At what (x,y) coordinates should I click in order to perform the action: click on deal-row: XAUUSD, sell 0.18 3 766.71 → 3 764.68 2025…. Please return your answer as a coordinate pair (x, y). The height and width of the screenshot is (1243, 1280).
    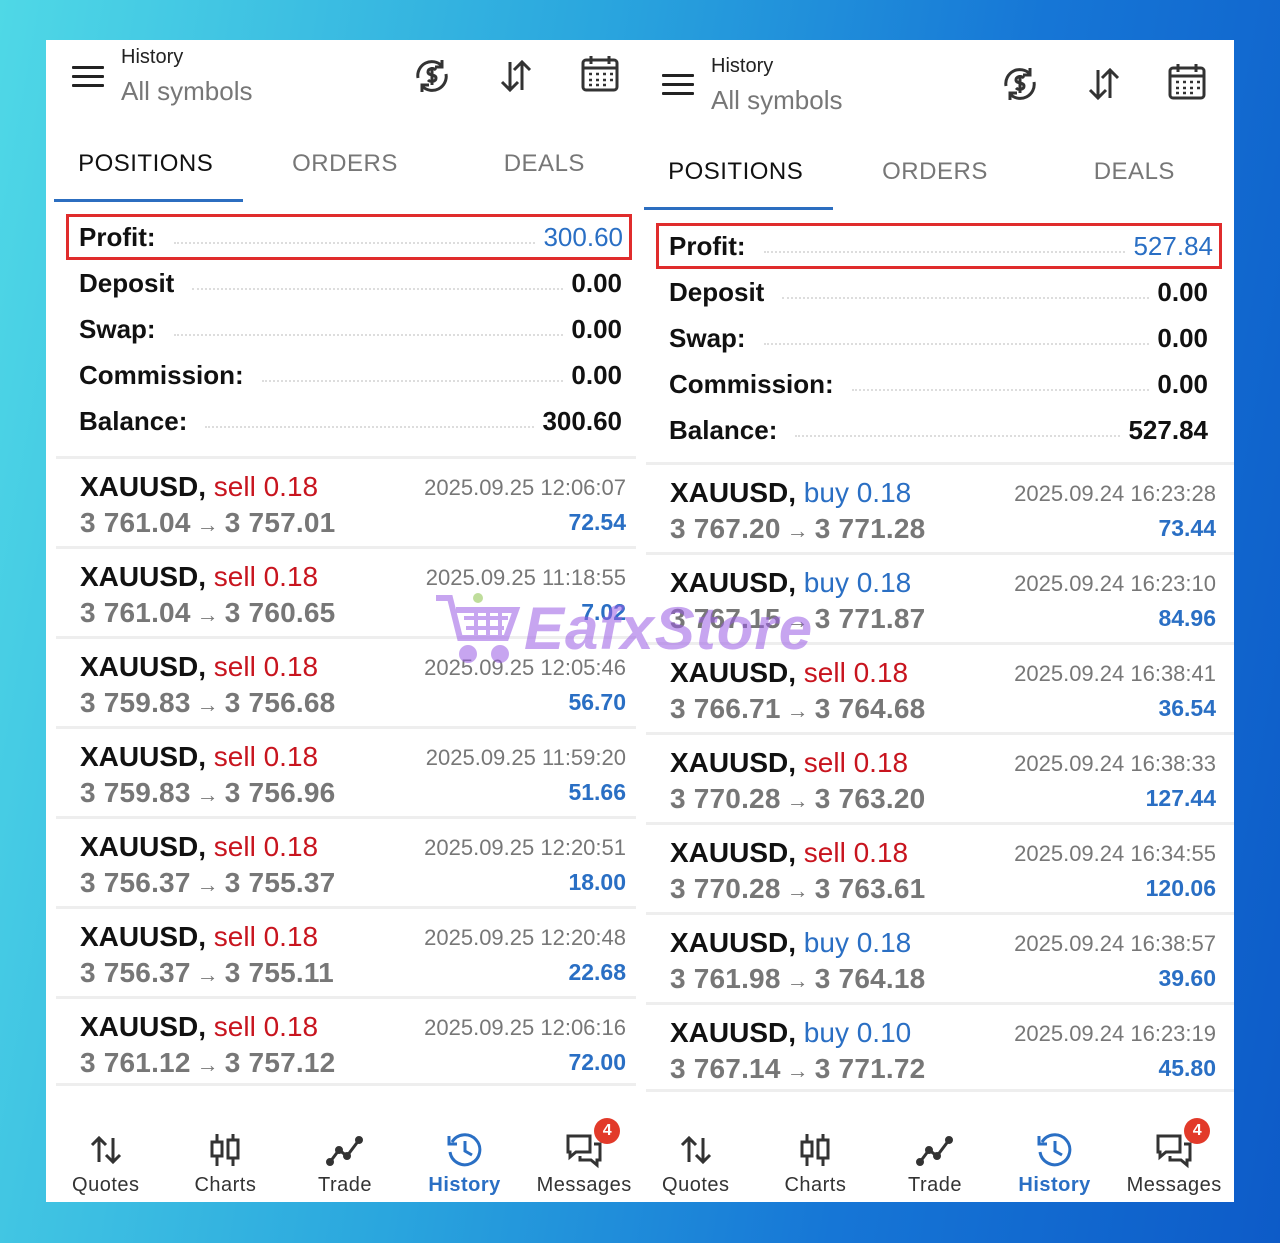
    Looking at the image, I should click on (940, 687).